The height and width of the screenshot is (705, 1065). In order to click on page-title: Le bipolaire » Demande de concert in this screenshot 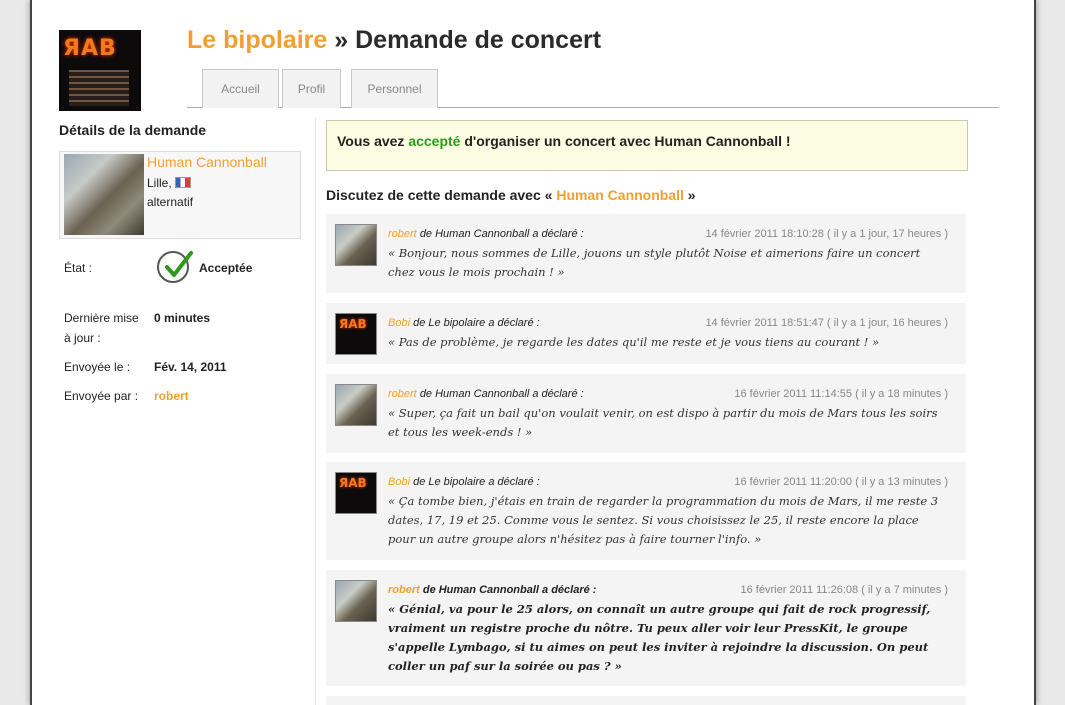, I will do `click(394, 40)`.